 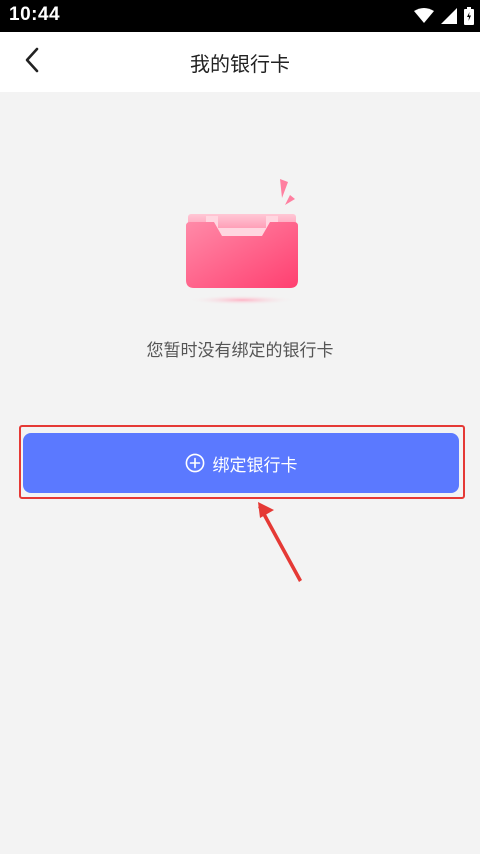 What do you see at coordinates (35, 14) in the screenshot?
I see `status-time: 10:44` at bounding box center [35, 14].